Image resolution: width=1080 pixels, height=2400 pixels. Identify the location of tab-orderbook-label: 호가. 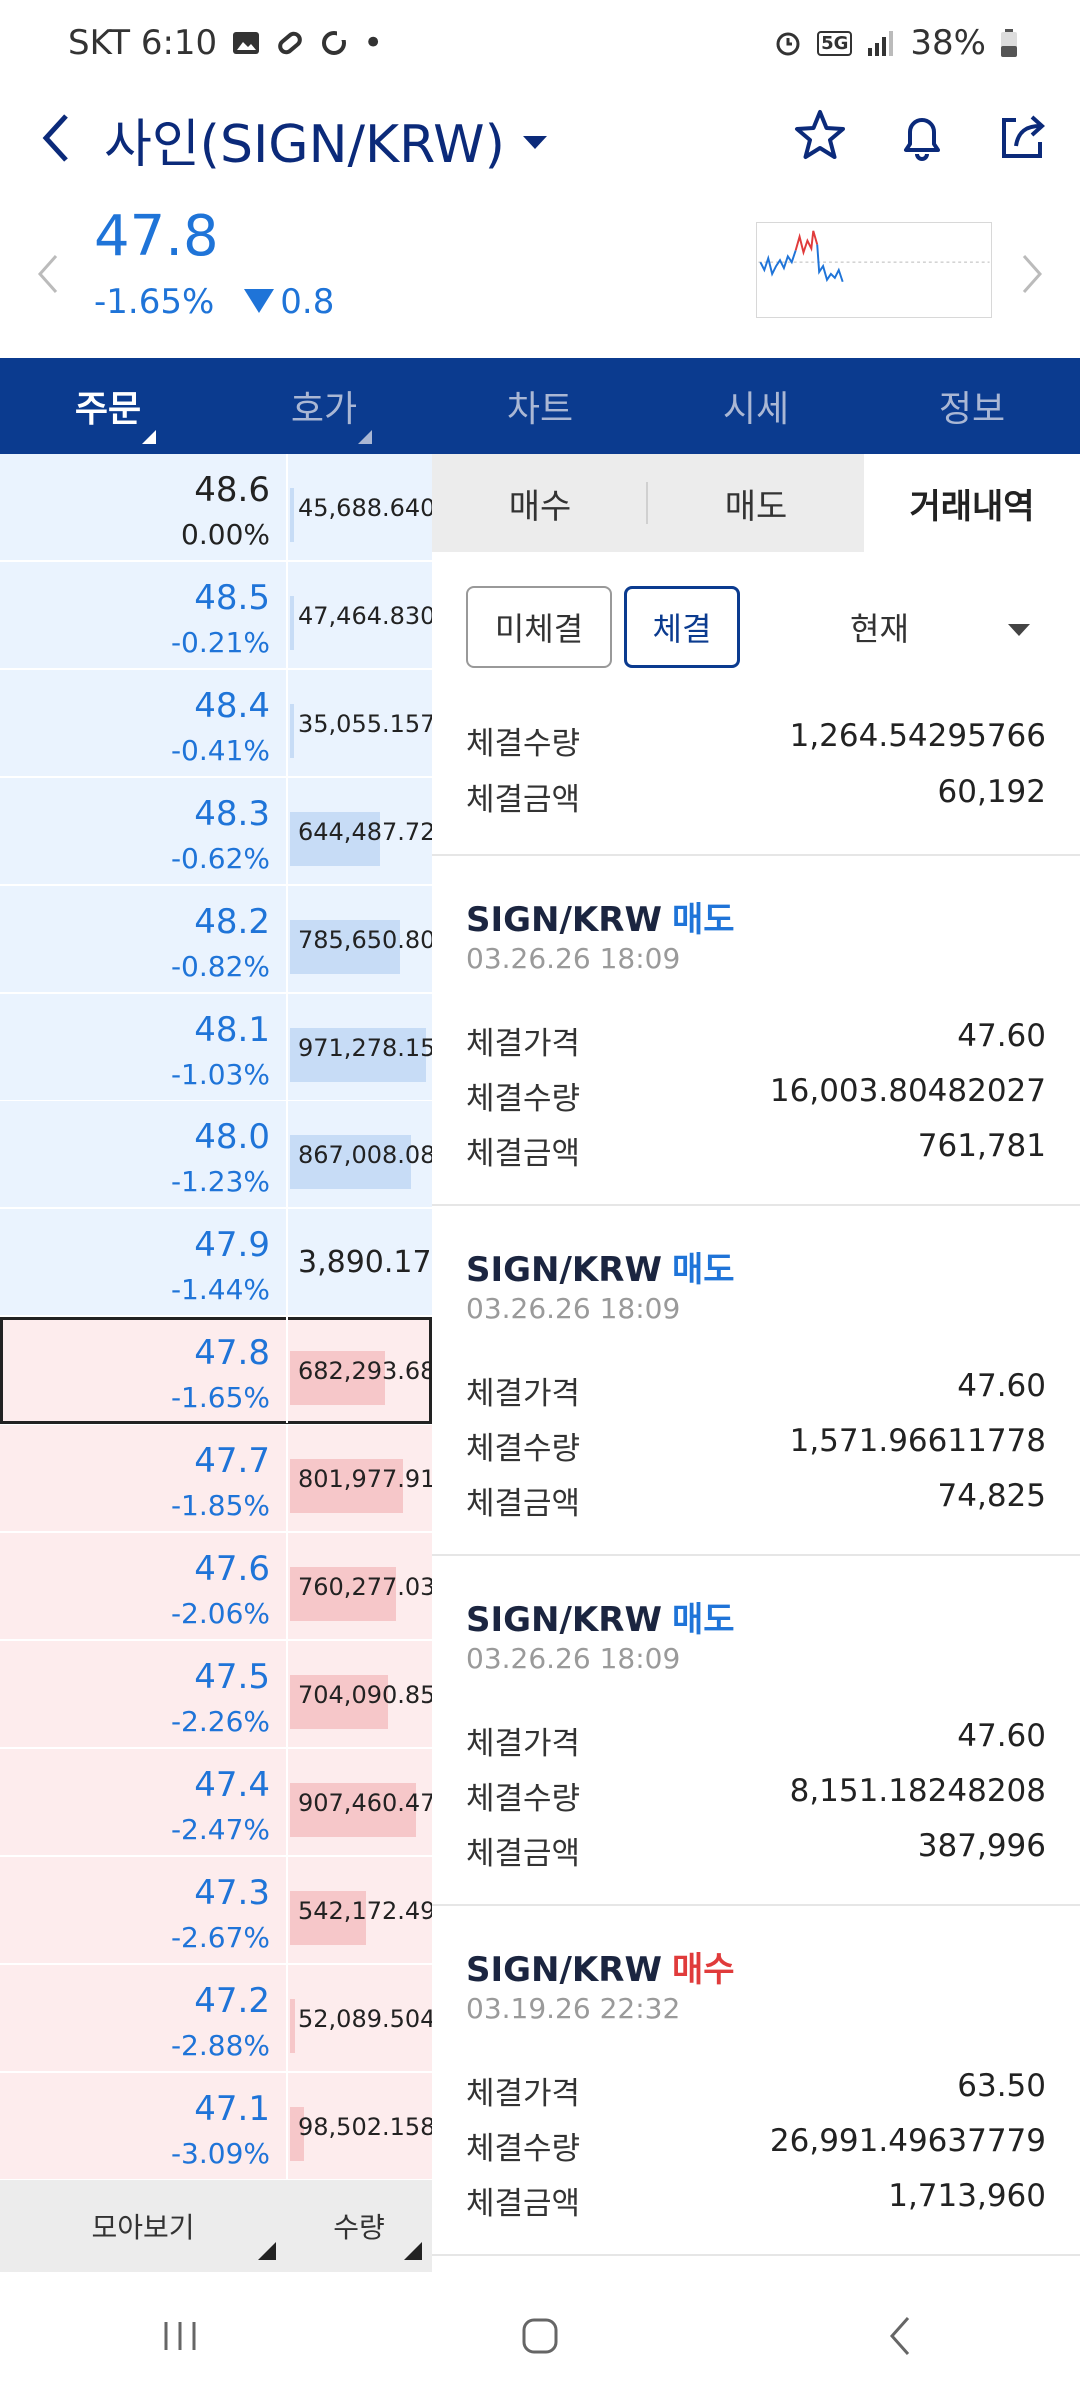
(324, 409).